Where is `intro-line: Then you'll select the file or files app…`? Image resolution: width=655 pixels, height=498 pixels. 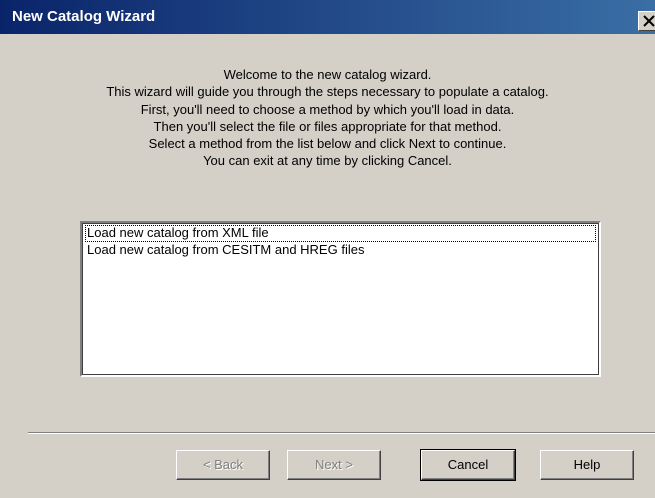
intro-line: Then you'll select the file or files app… is located at coordinates (327, 126).